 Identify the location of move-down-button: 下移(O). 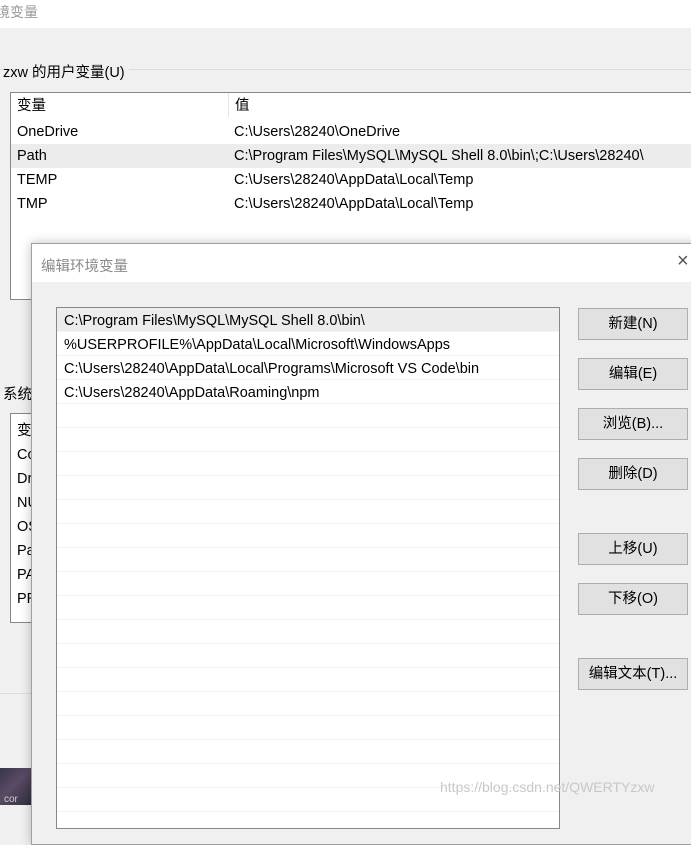
(633, 599).